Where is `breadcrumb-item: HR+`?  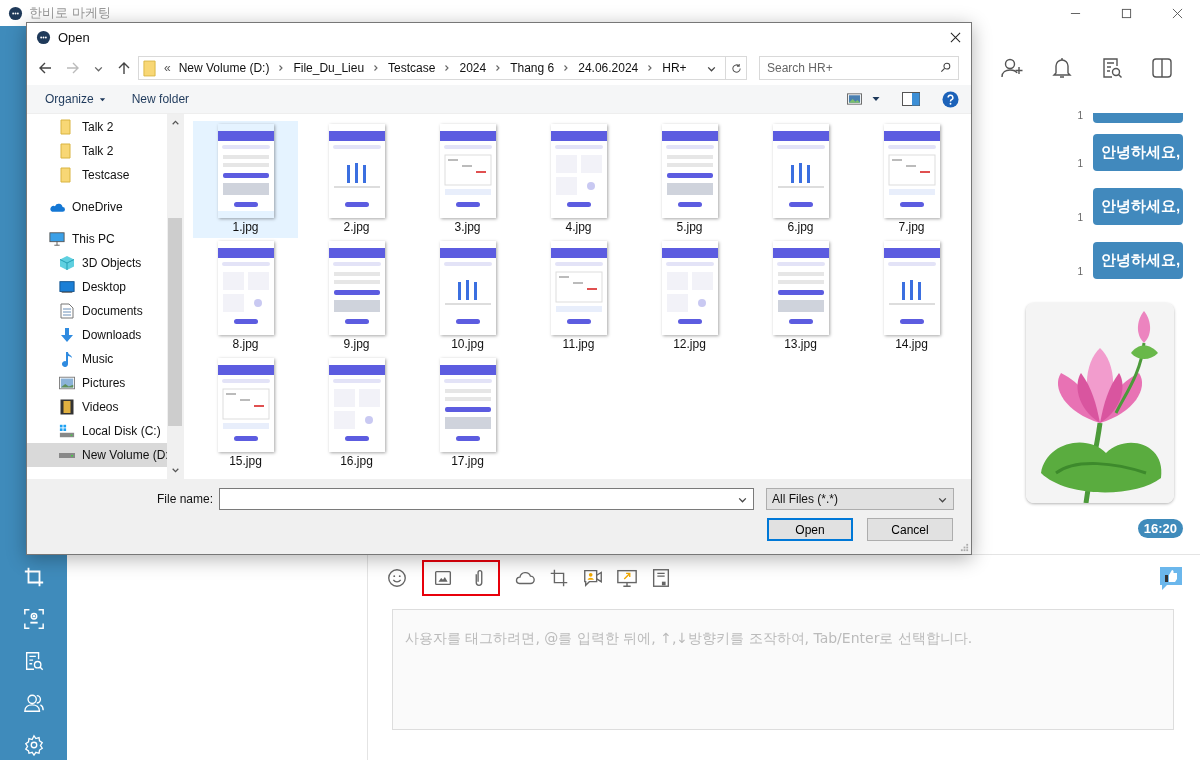
breadcrumb-item: HR+ is located at coordinates (674, 68).